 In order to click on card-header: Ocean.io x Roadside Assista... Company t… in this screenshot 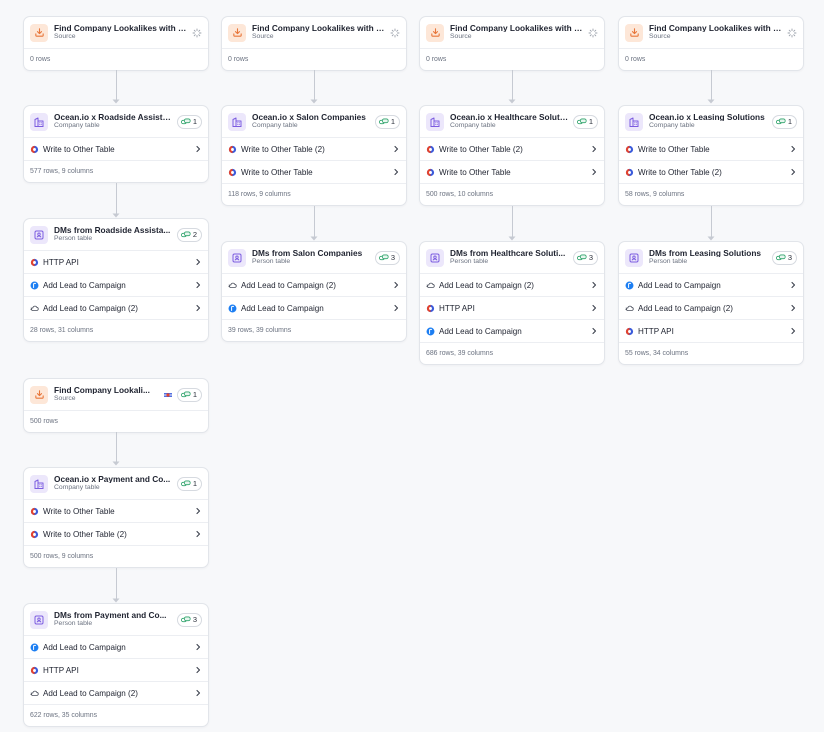, I will do `click(116, 122)`.